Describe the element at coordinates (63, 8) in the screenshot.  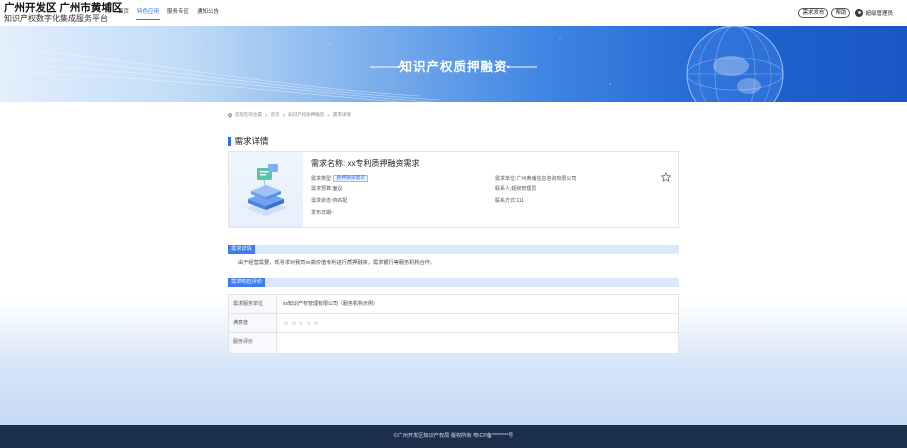
I see `brand-title: 广州开发区 广州市黄埔区` at that location.